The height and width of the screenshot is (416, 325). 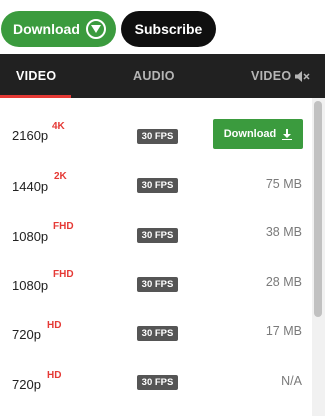 I want to click on list-item: 1080p FHD 30 FPS 38 MB, so click(x=155, y=234).